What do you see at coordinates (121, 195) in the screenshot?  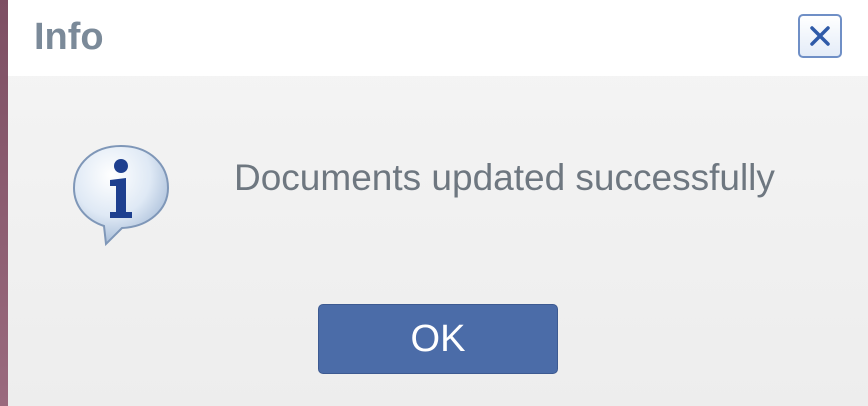 I see `info-icon` at bounding box center [121, 195].